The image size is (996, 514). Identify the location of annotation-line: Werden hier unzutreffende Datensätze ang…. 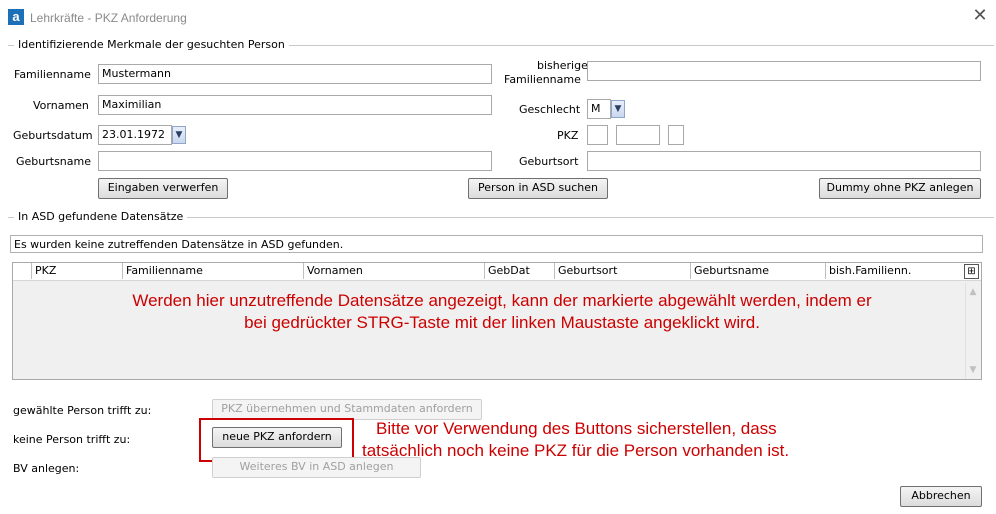
(502, 300).